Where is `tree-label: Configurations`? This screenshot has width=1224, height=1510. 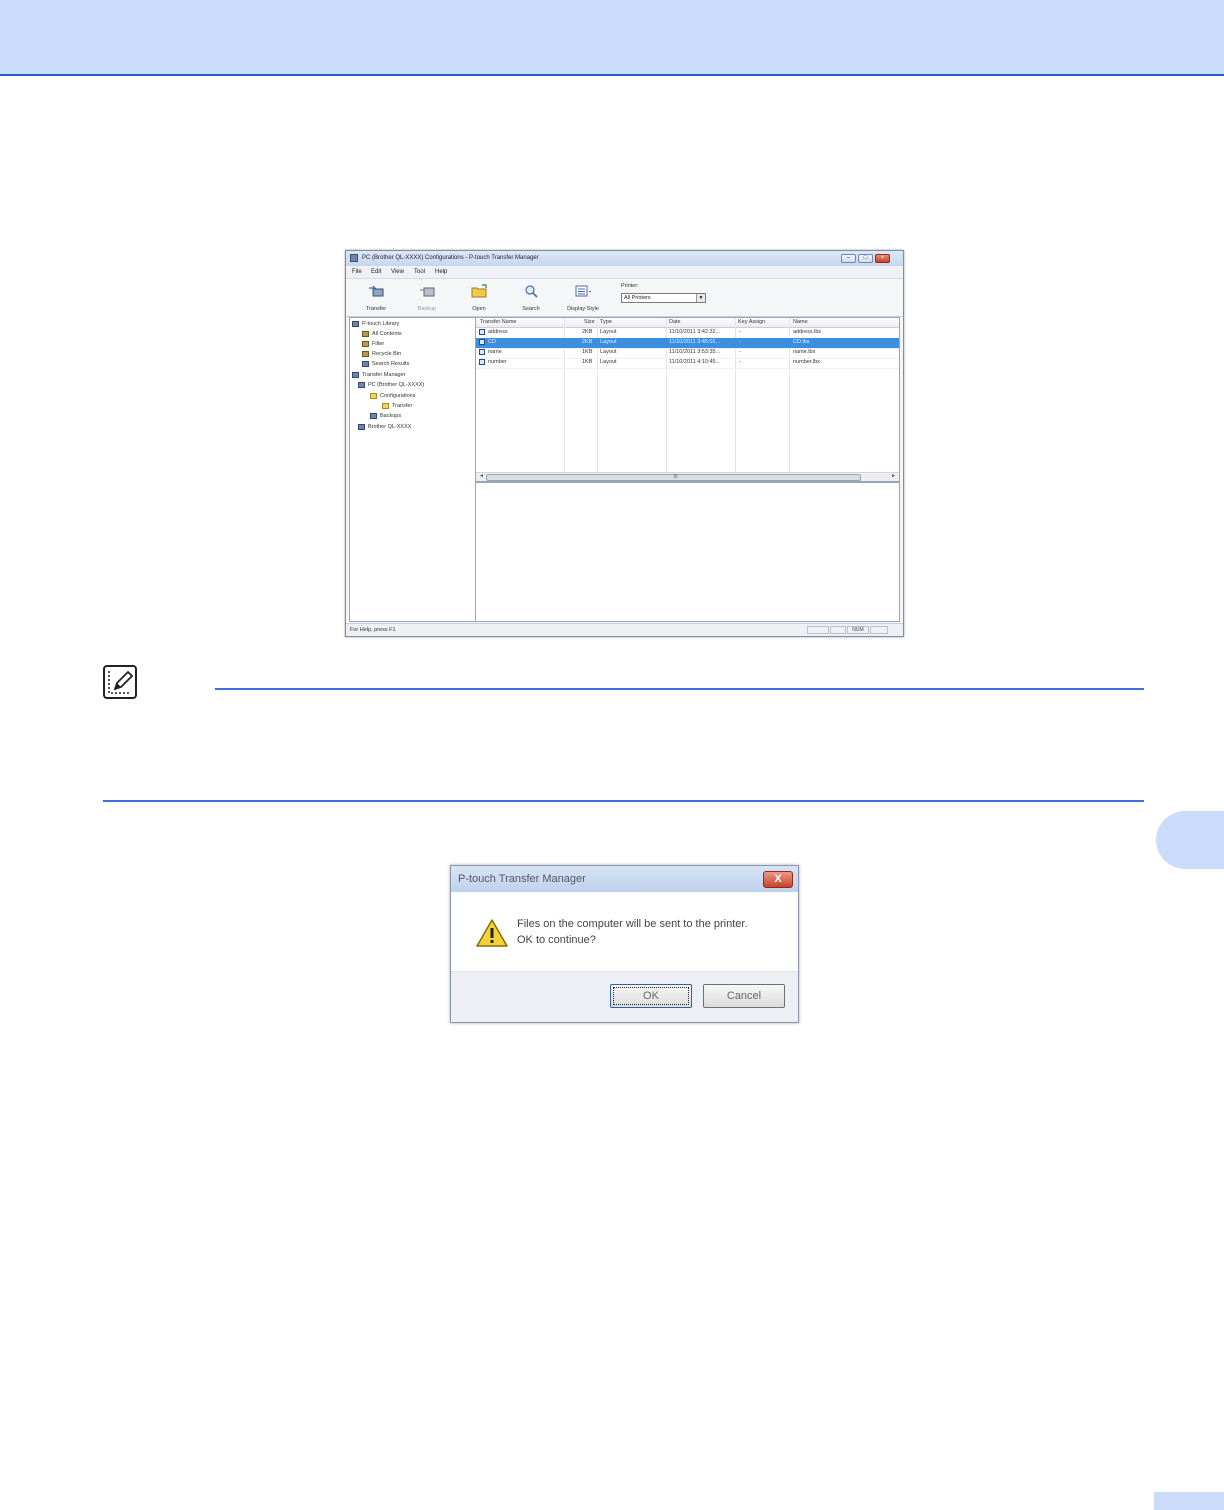 tree-label: Configurations is located at coordinates (398, 396).